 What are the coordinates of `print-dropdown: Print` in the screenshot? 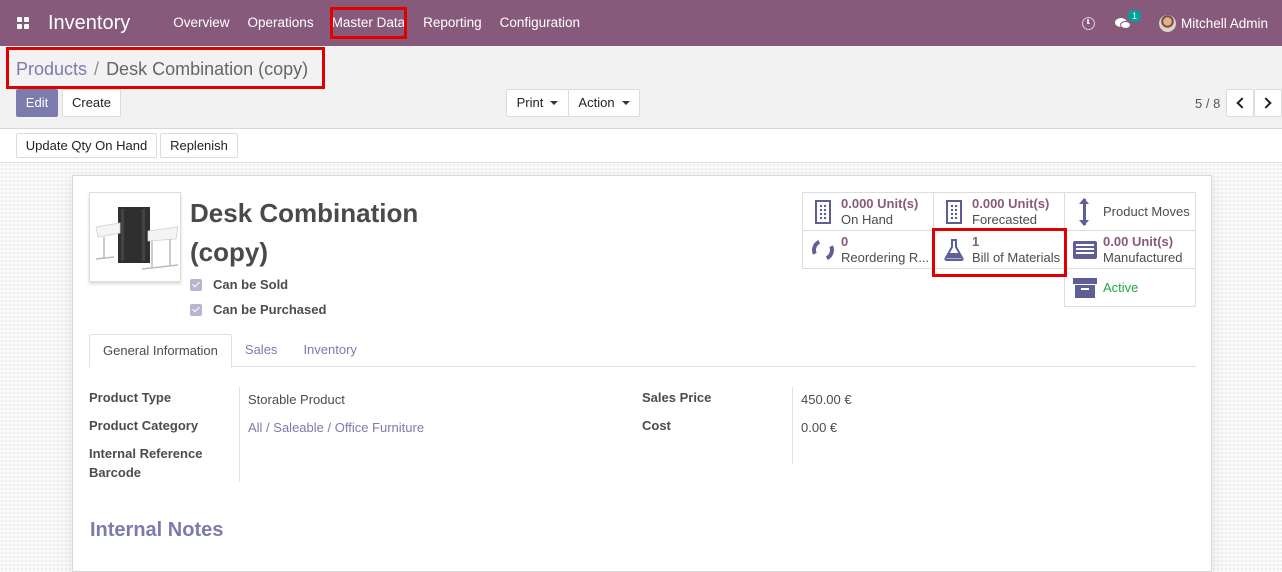 It's located at (537, 103).